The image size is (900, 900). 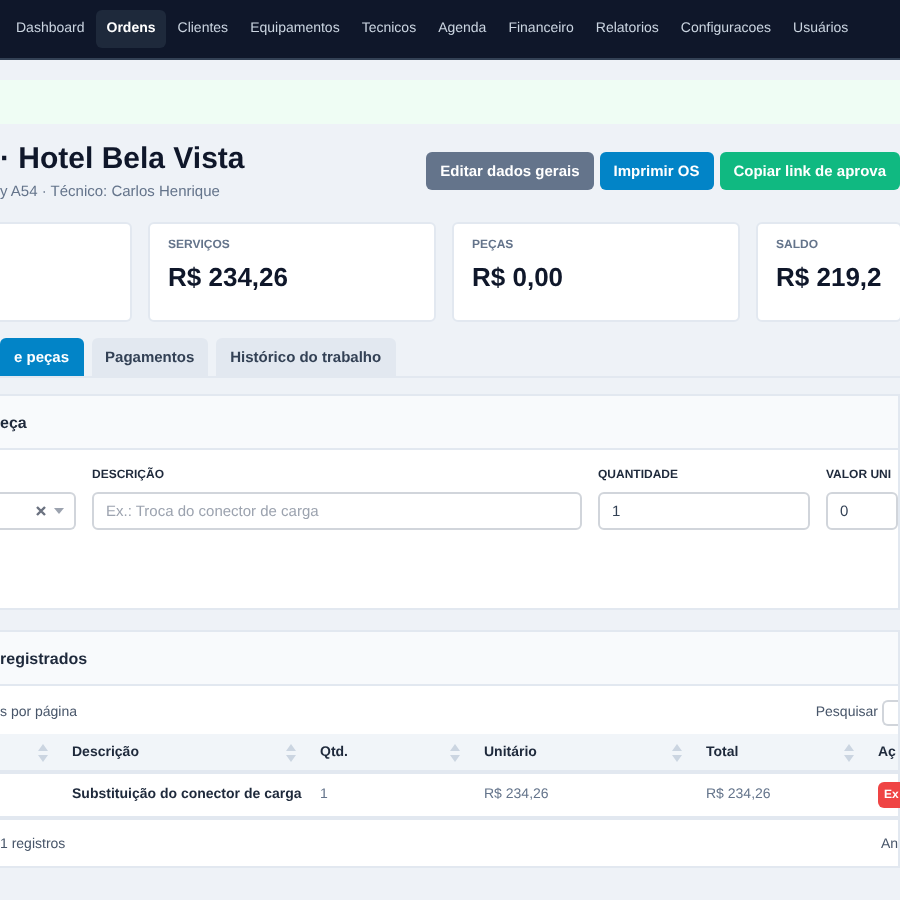 What do you see at coordinates (829, 277) in the screenshot?
I see `stat-value: R$ 219,2` at bounding box center [829, 277].